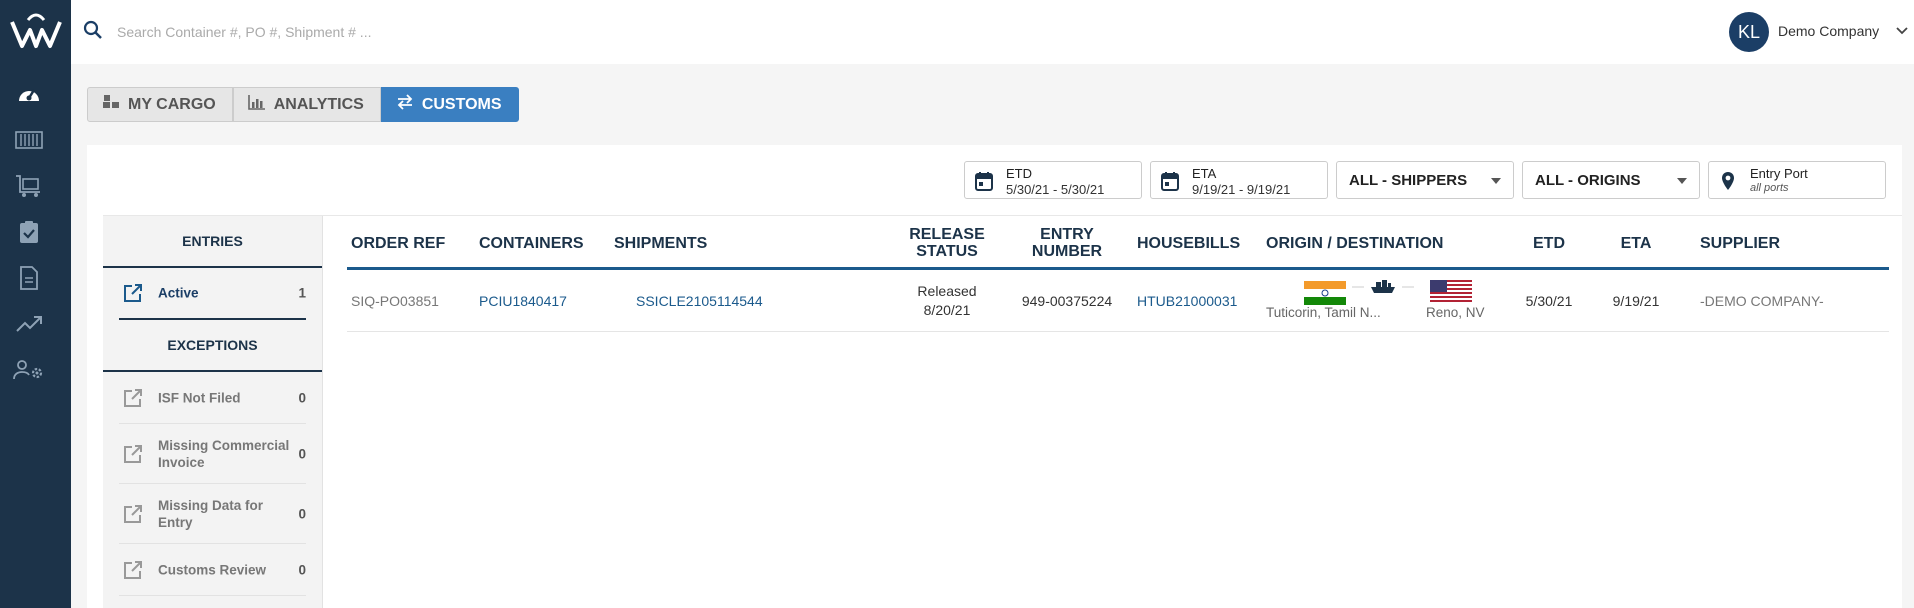 The image size is (1914, 608). What do you see at coordinates (1354, 243) in the screenshot?
I see `col-origin-destination: ORIGIN / DESTINATION` at bounding box center [1354, 243].